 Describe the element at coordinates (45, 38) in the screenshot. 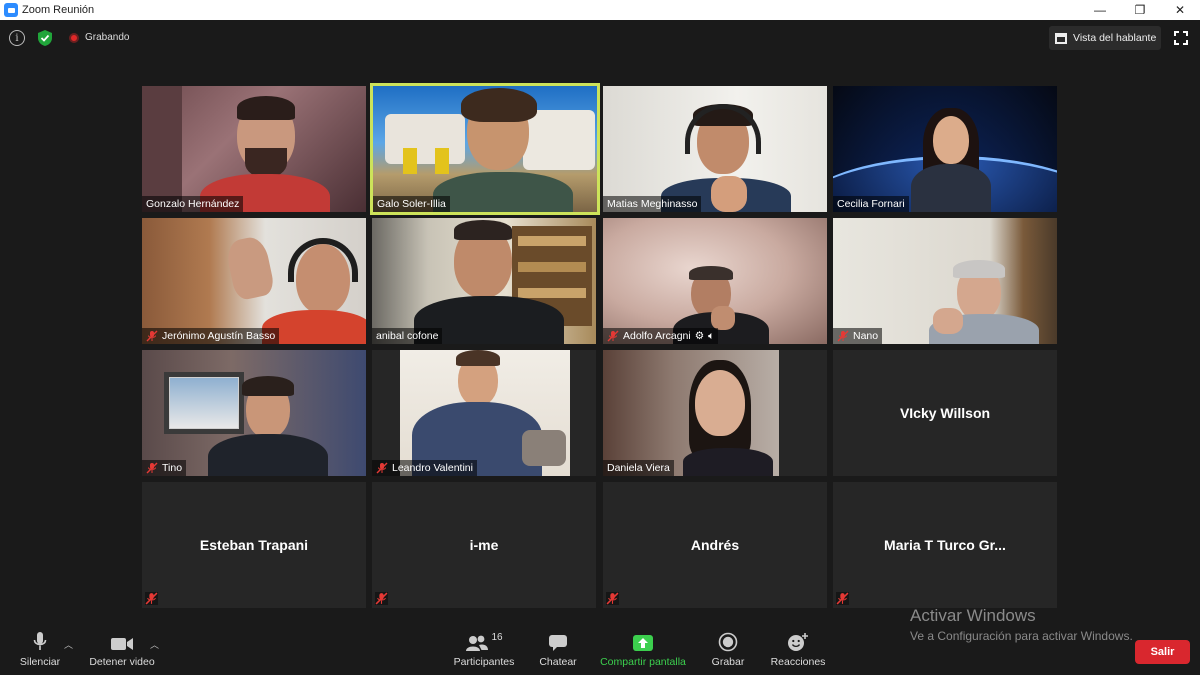

I see `shield-icon` at that location.